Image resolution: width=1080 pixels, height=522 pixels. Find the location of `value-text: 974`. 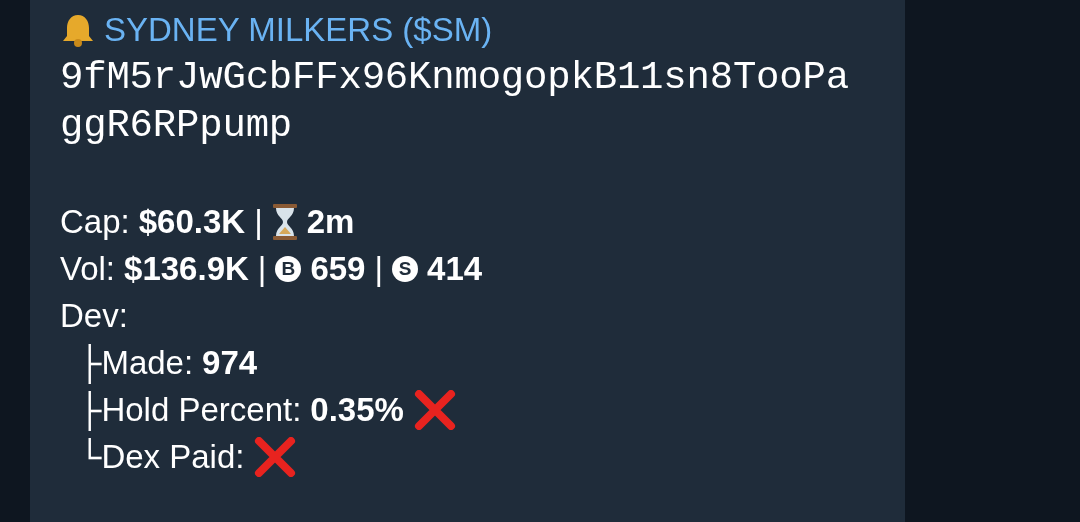

value-text: 974 is located at coordinates (230, 362).